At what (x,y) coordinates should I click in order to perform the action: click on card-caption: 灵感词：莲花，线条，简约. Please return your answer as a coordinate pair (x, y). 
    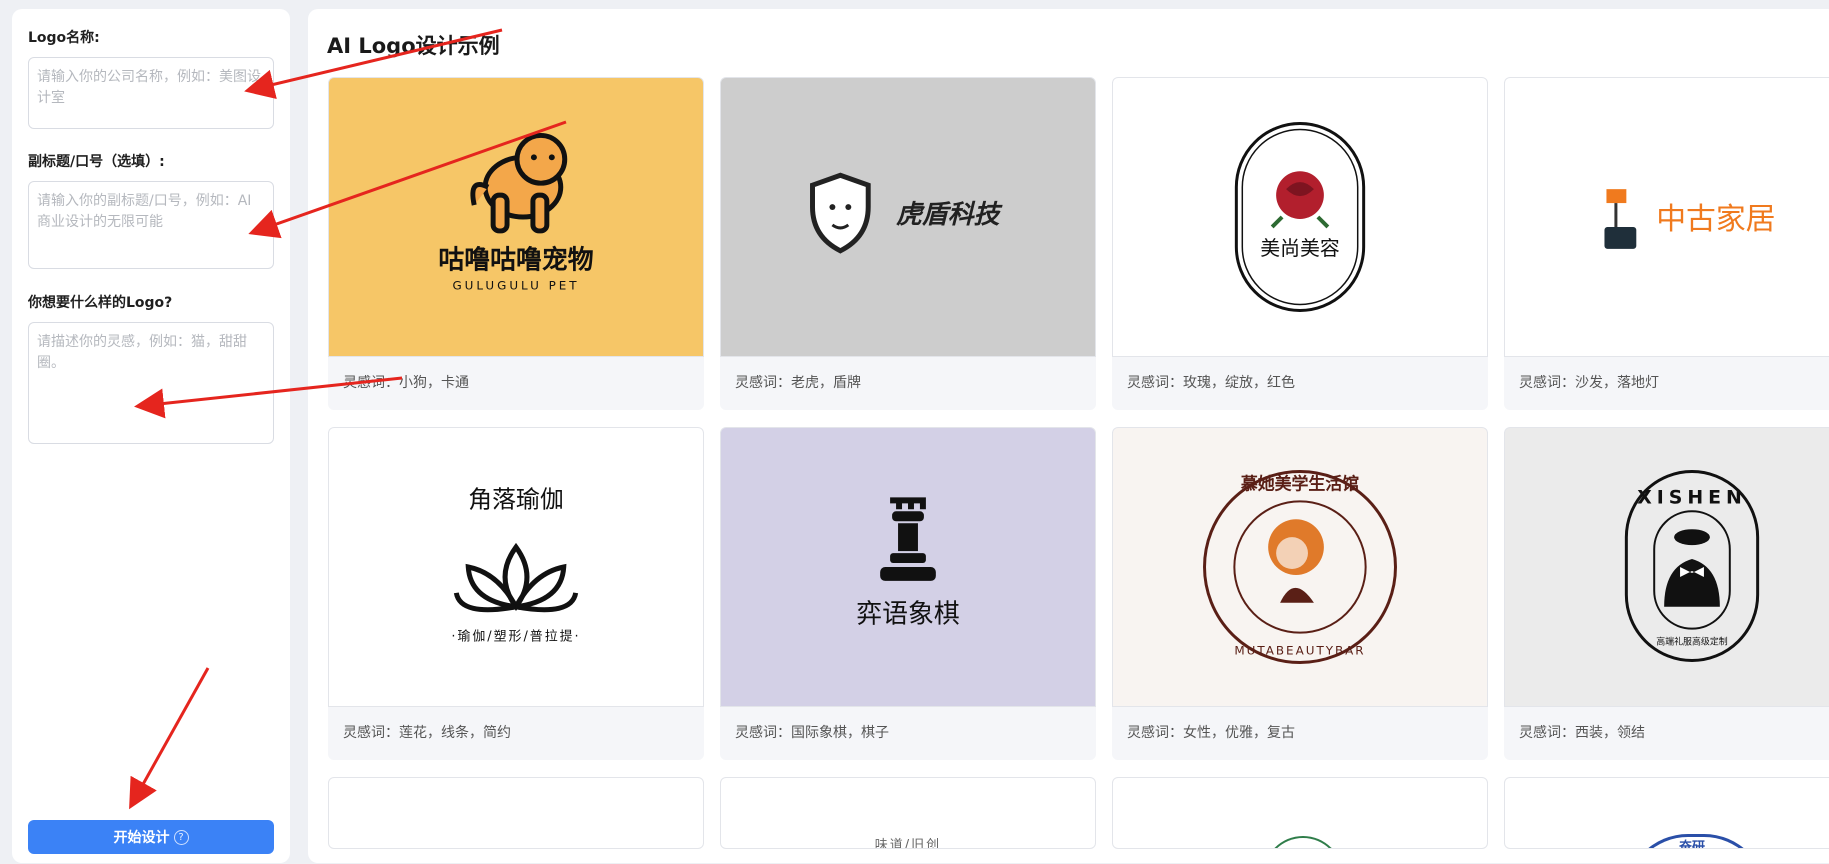
    Looking at the image, I should click on (427, 733).